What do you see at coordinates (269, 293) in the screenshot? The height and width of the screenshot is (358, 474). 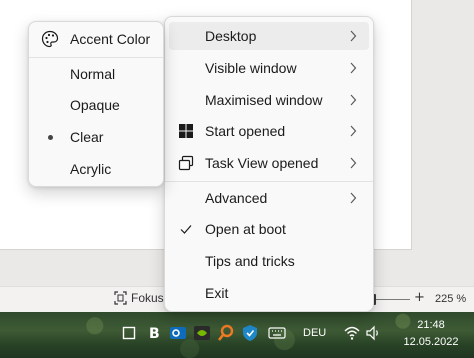 I see `menu-item-exit: Exit` at bounding box center [269, 293].